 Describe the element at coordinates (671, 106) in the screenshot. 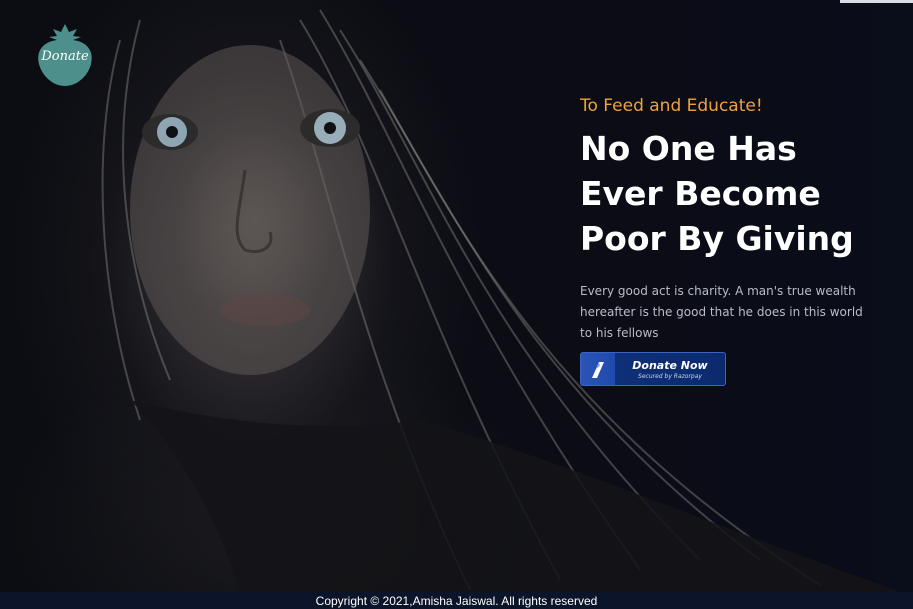

I see `hero-tagline: To Feed and Educate!` at that location.